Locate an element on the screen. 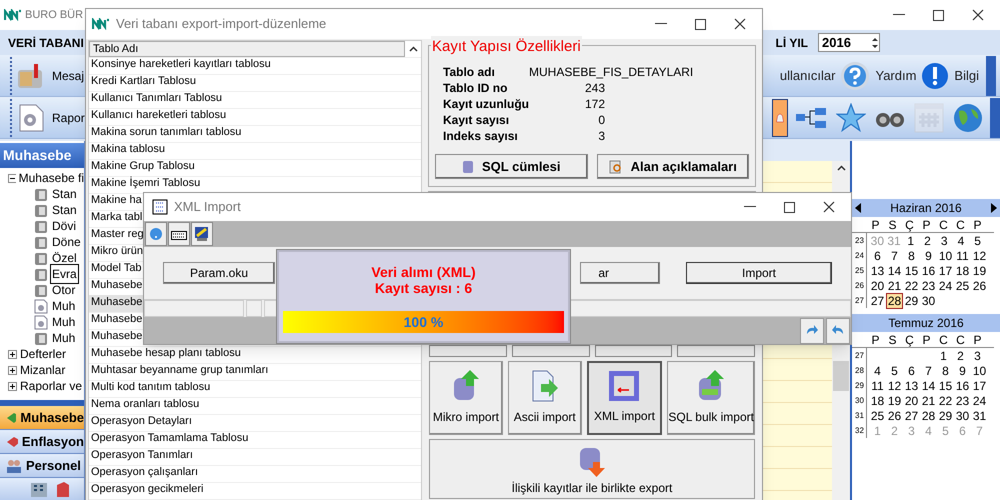  import-button: SQL bulk import is located at coordinates (711, 398).